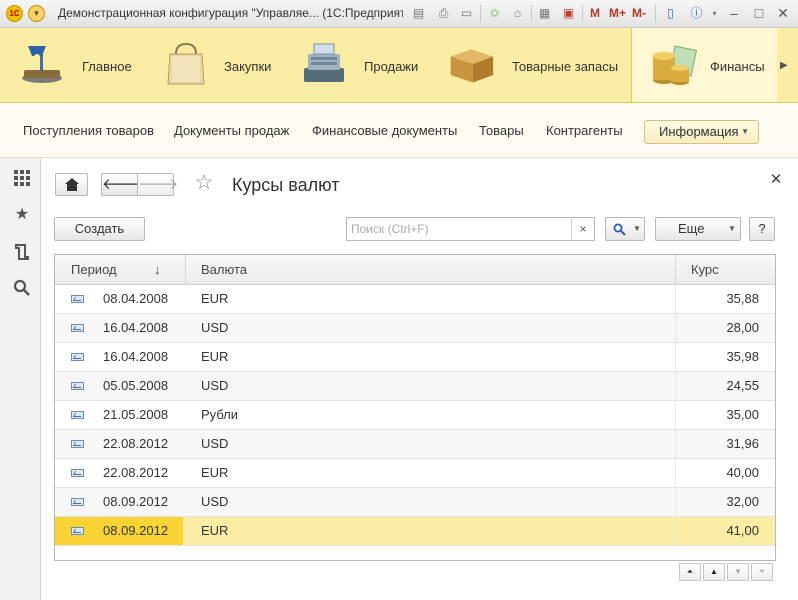 This screenshot has height=600, width=798. What do you see at coordinates (696, 13) in the screenshot?
I see `info-icon: ⓘ` at bounding box center [696, 13].